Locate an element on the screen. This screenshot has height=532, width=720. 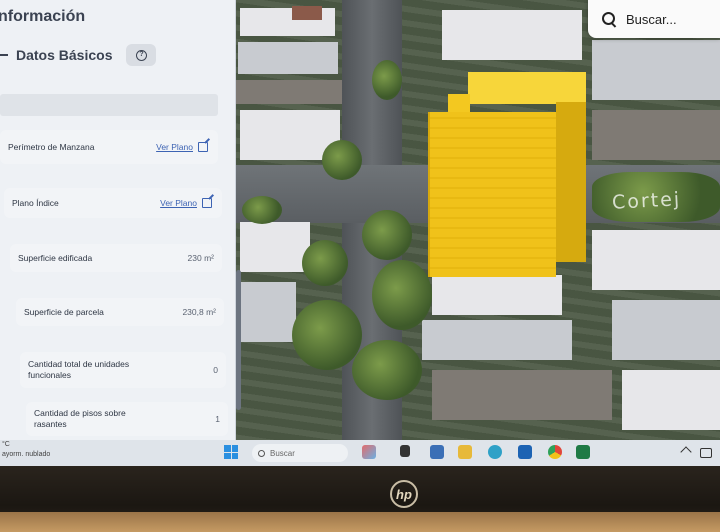
row-label: Plano Índice is located at coordinates (35, 203).